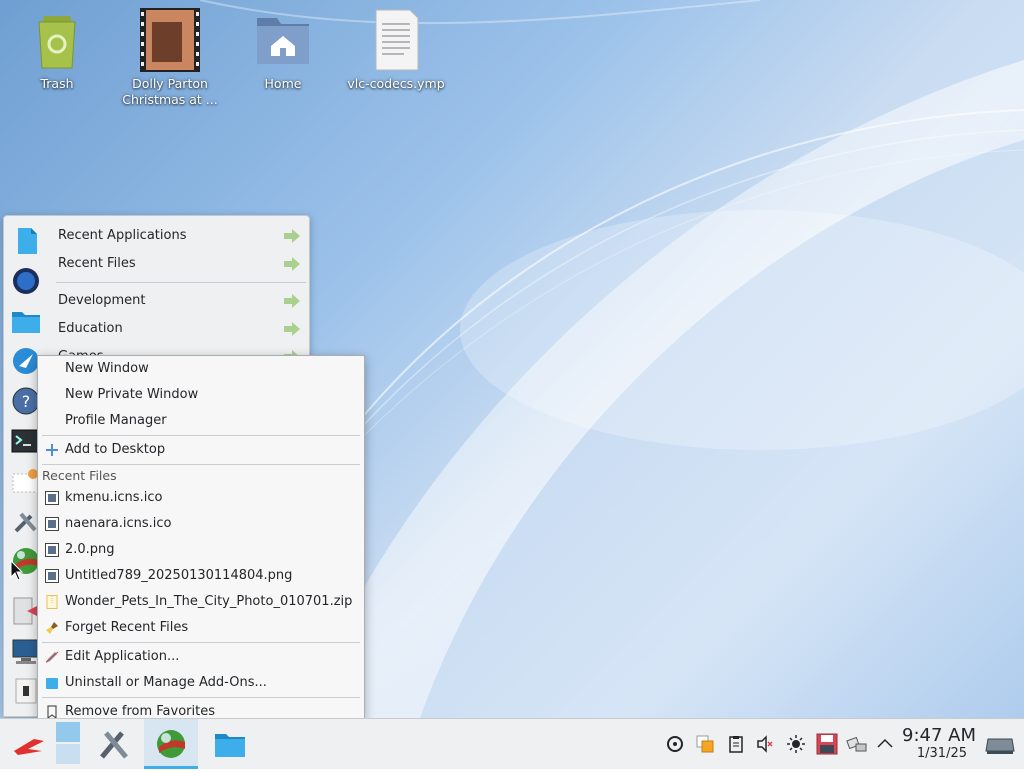 This screenshot has width=1024, height=773. What do you see at coordinates (114, 497) in the screenshot?
I see `menu-item-label: kmenu.icns.ico` at bounding box center [114, 497].